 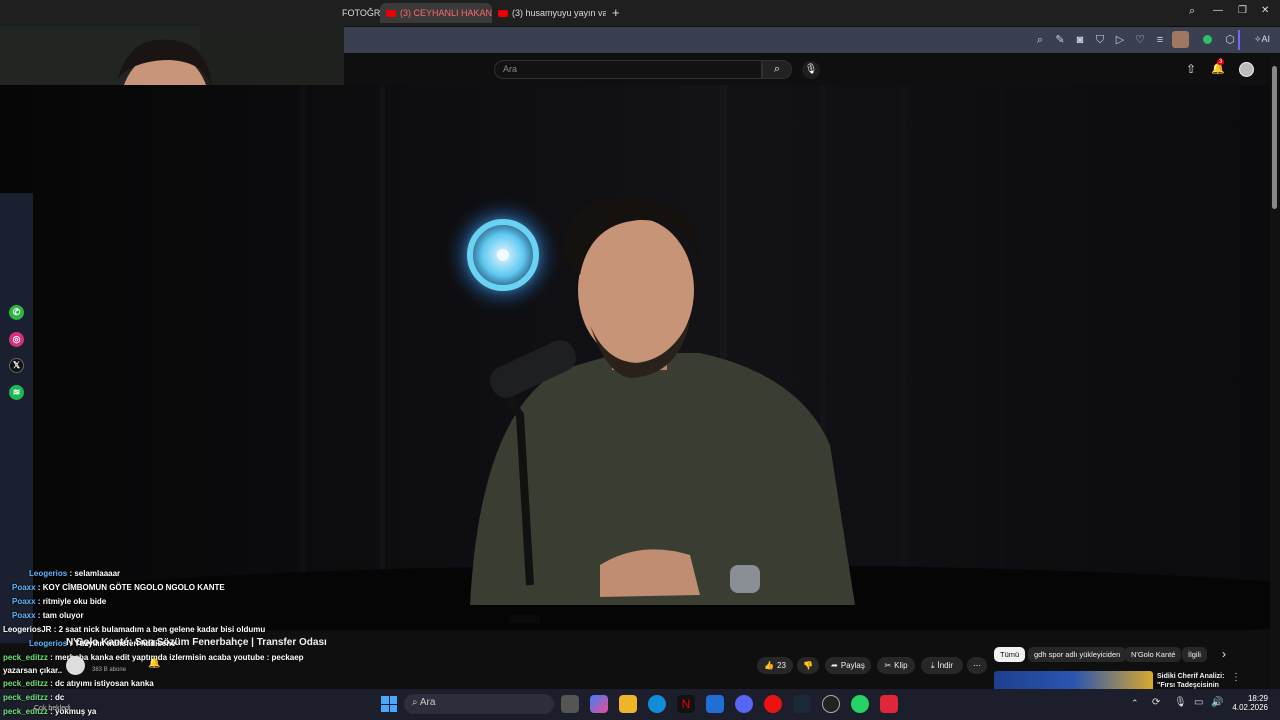 I want to click on close-window-button: ✕, so click(x=1265, y=10).